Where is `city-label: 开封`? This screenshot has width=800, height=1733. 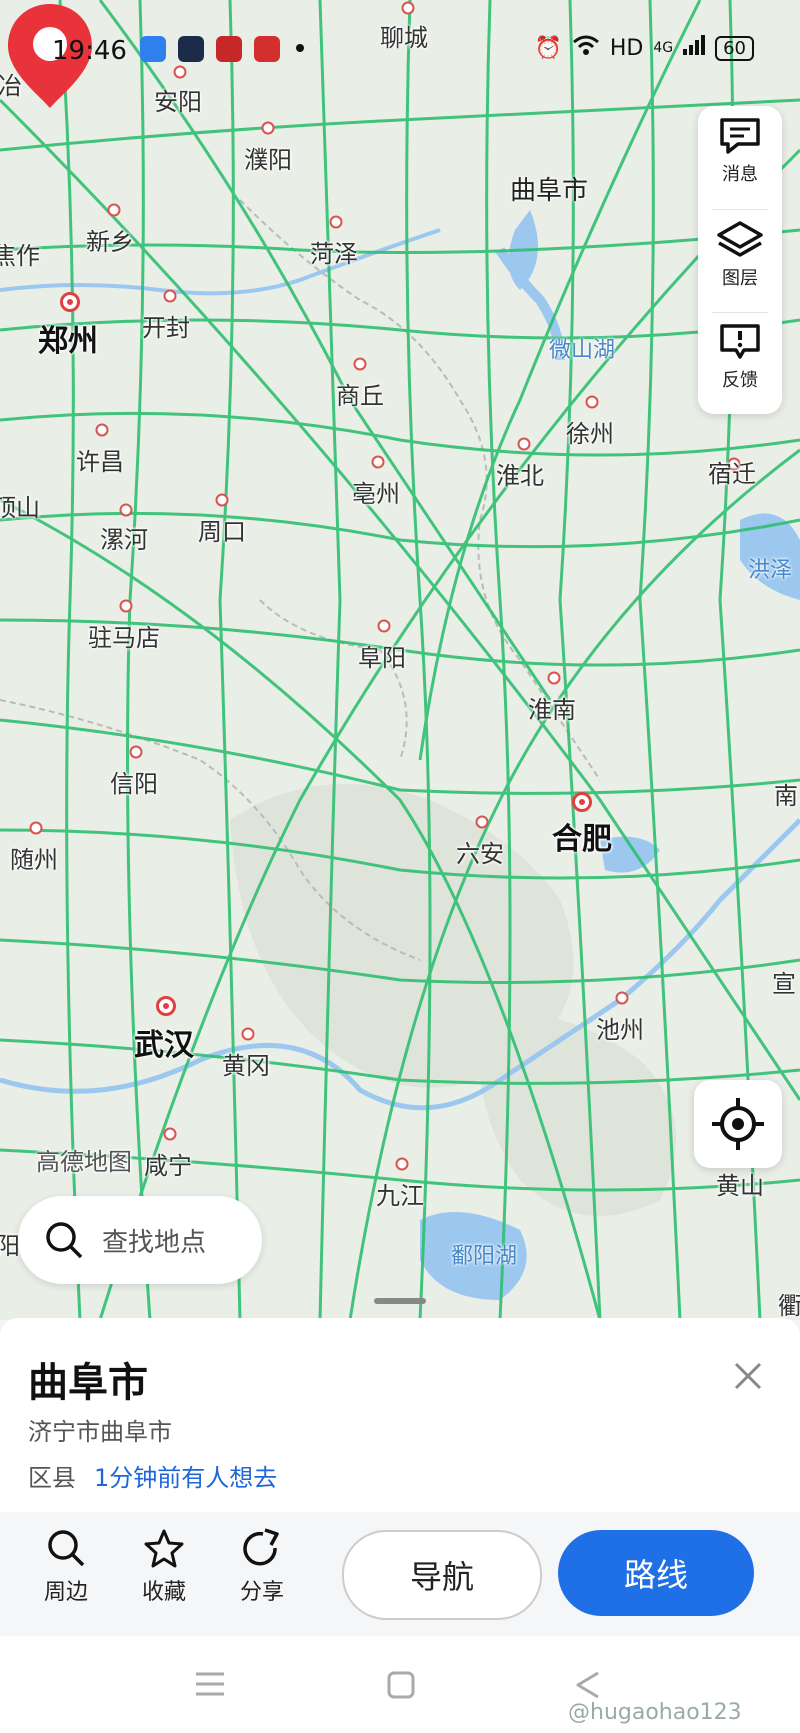 city-label: 开封 is located at coordinates (166, 325).